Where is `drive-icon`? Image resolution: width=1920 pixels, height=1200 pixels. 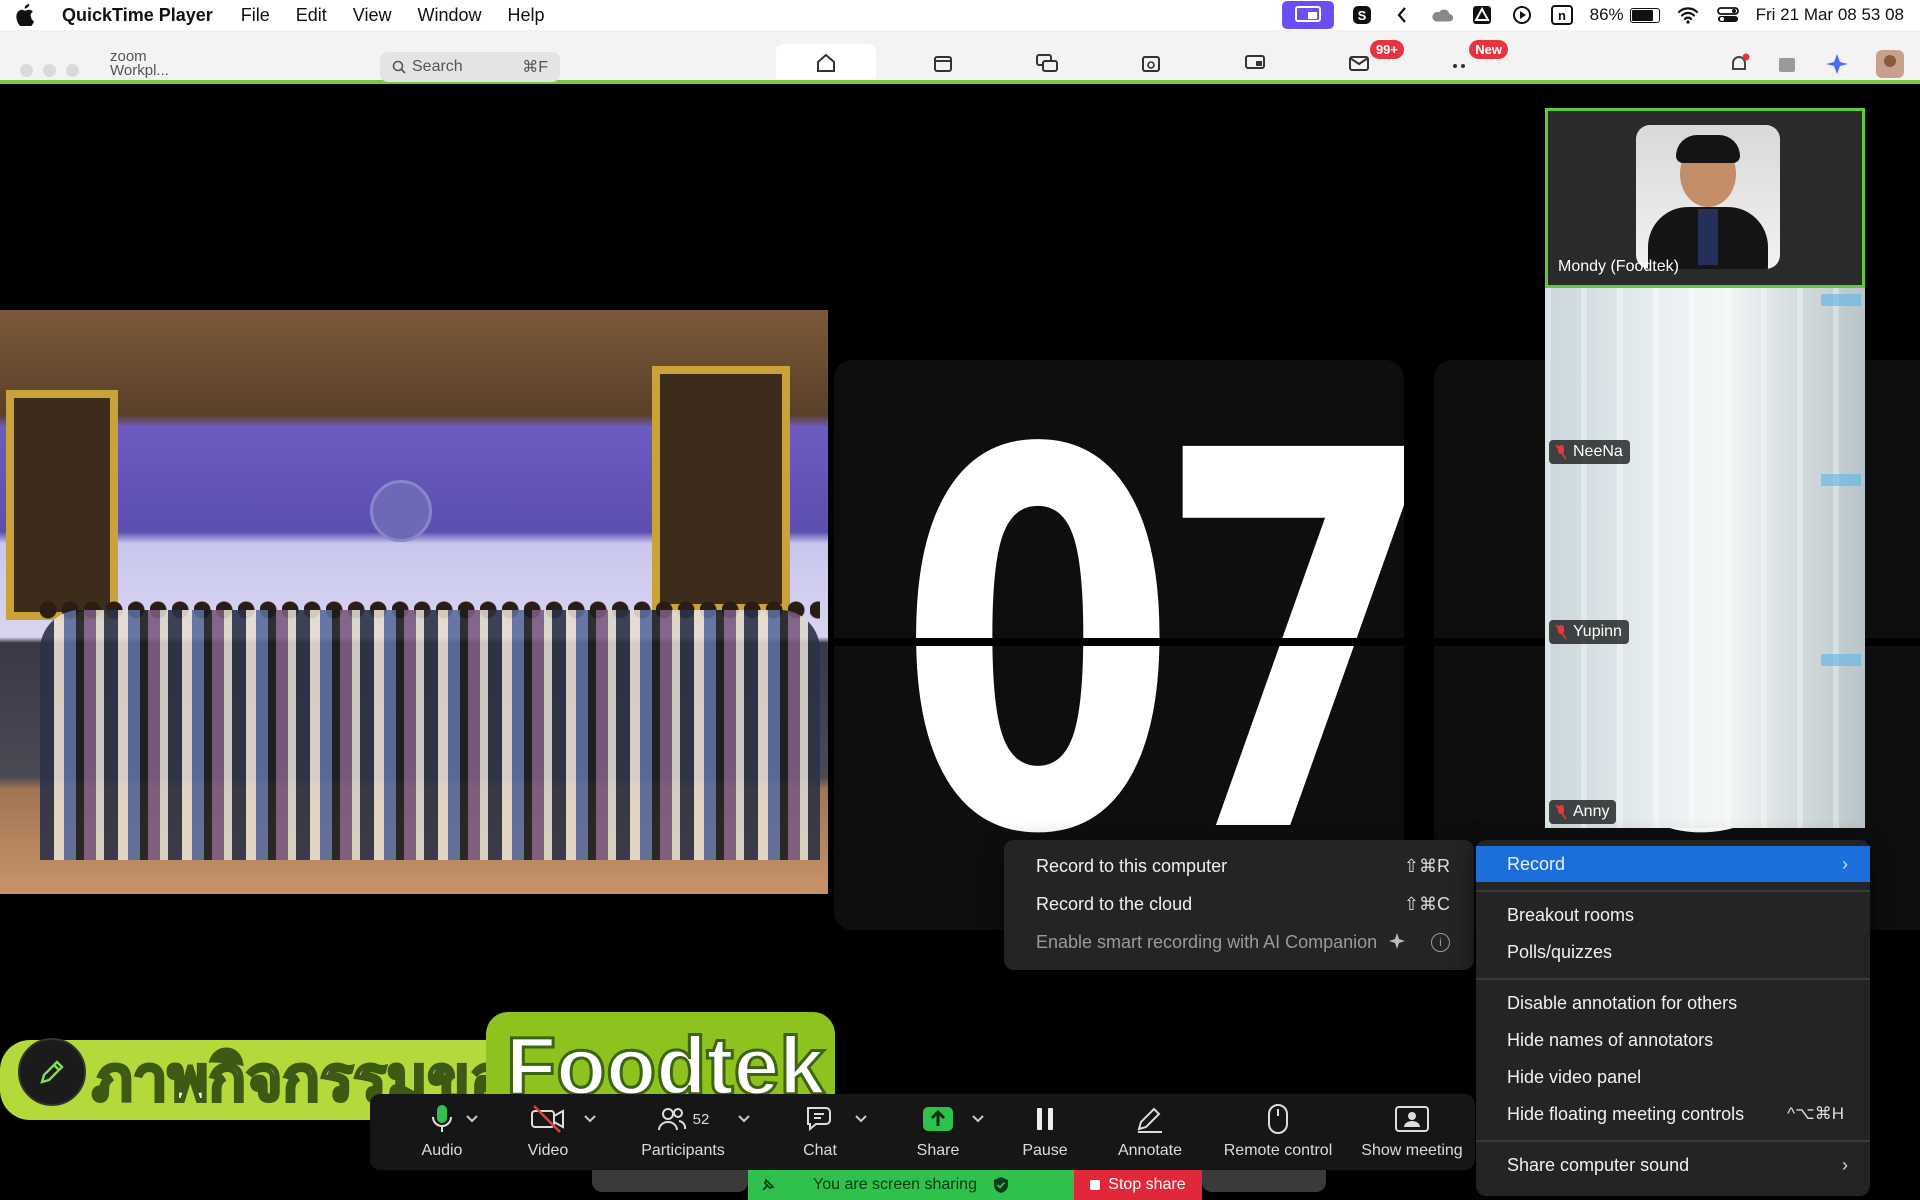
drive-icon is located at coordinates (1482, 15).